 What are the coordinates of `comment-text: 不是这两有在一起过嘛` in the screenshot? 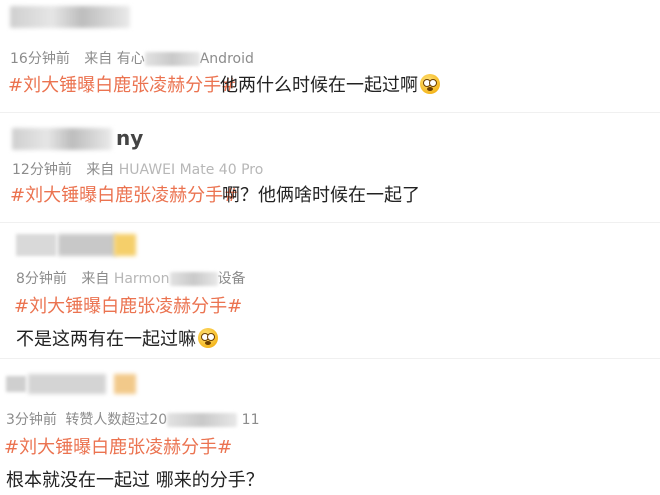 It's located at (117, 338).